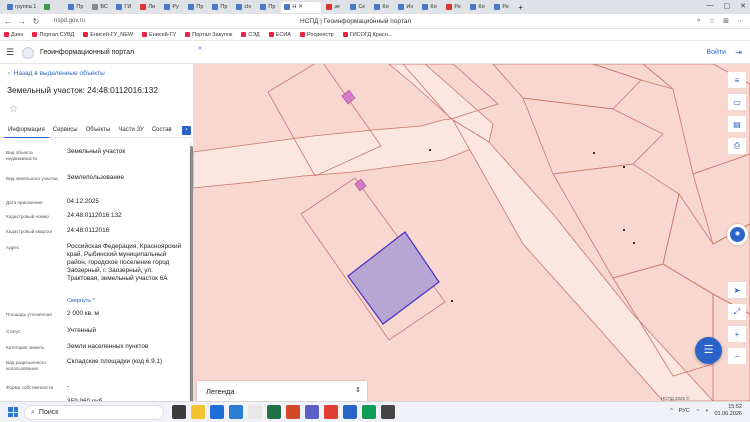 The width and height of the screenshot is (750, 422). I want to click on property-label: Вид земельного участка, so click(32, 178).